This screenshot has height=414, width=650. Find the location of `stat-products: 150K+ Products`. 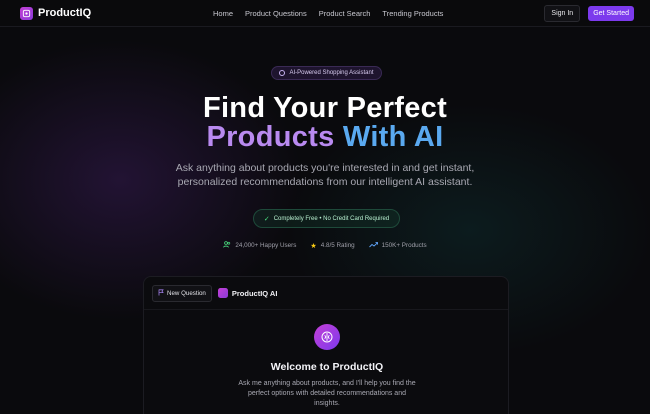

stat-products: 150K+ Products is located at coordinates (397, 245).